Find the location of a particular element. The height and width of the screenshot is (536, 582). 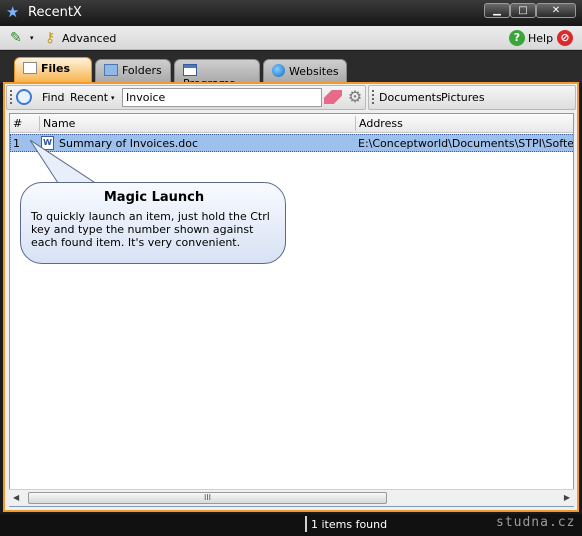

tab-strip: Files Folders Programs Websites is located at coordinates (291, 70).